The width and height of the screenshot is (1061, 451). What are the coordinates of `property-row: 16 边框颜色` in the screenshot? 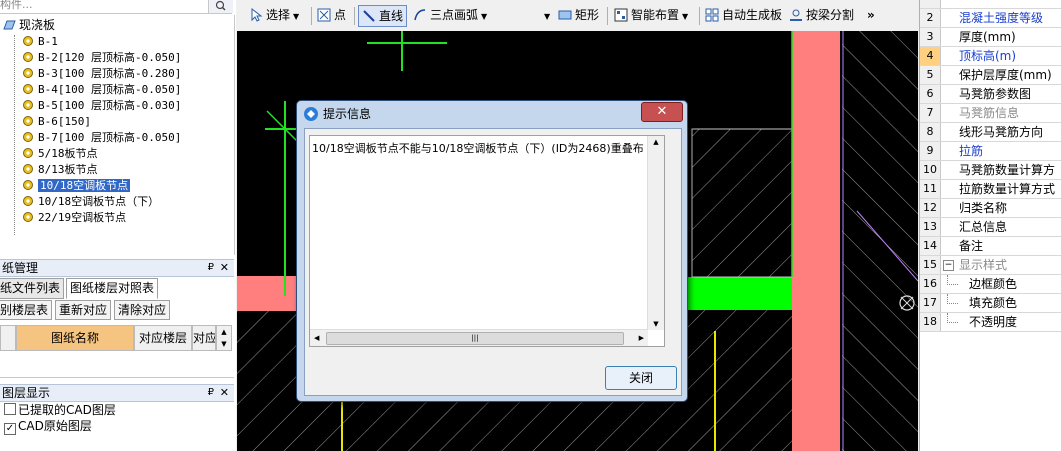 It's located at (990, 284).